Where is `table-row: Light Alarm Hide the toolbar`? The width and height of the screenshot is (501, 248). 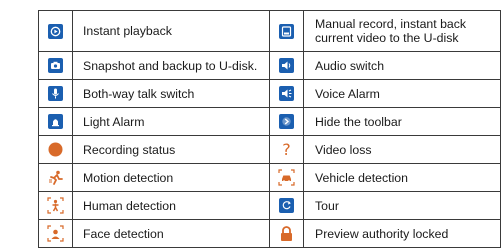
table-row: Light Alarm Hide the toolbar is located at coordinates (269, 121).